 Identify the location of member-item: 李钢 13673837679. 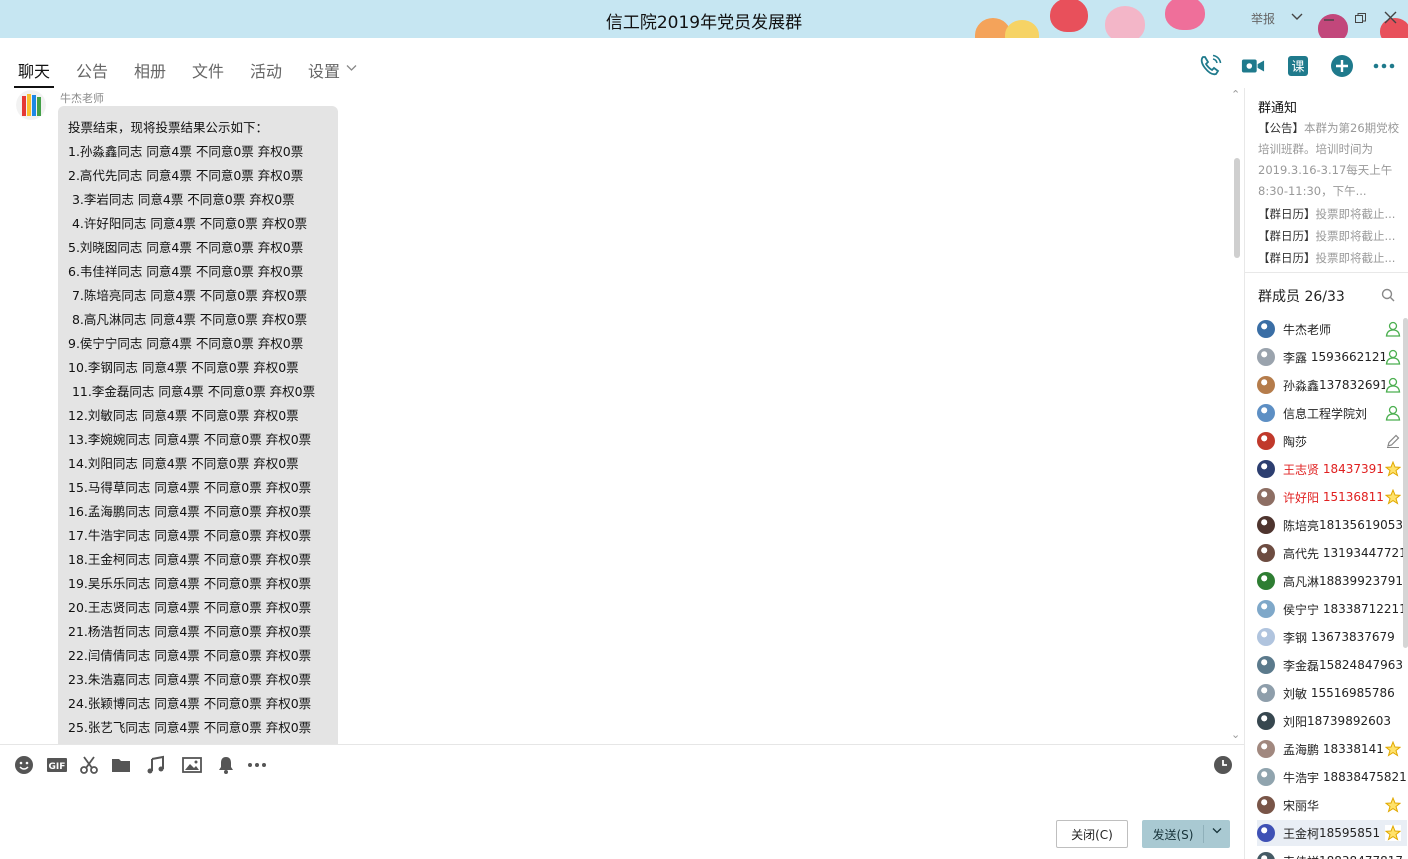
(1332, 637).